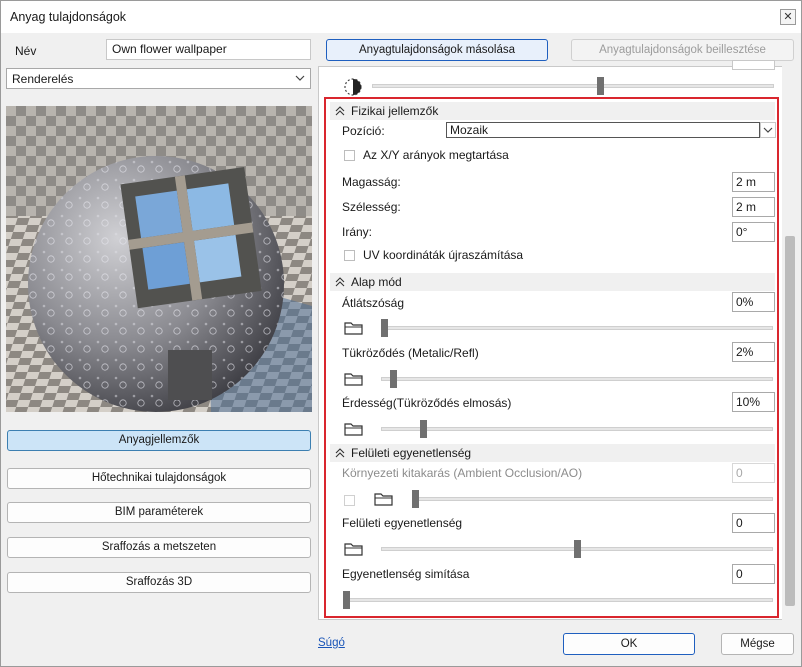 The image size is (802, 667). Describe the element at coordinates (331, 643) in the screenshot. I see `help-link: Súgó` at that location.